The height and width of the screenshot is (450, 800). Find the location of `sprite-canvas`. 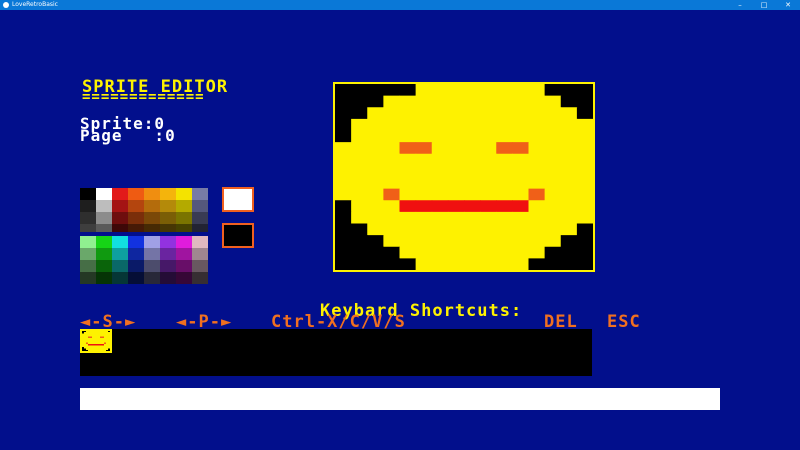

sprite-canvas is located at coordinates (464, 177).